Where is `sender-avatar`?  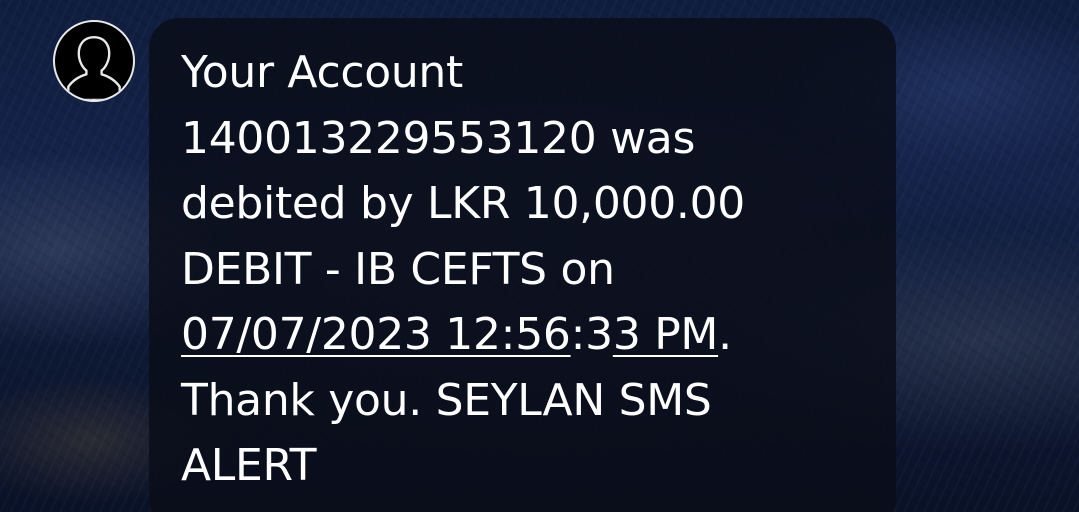 sender-avatar is located at coordinates (94, 61).